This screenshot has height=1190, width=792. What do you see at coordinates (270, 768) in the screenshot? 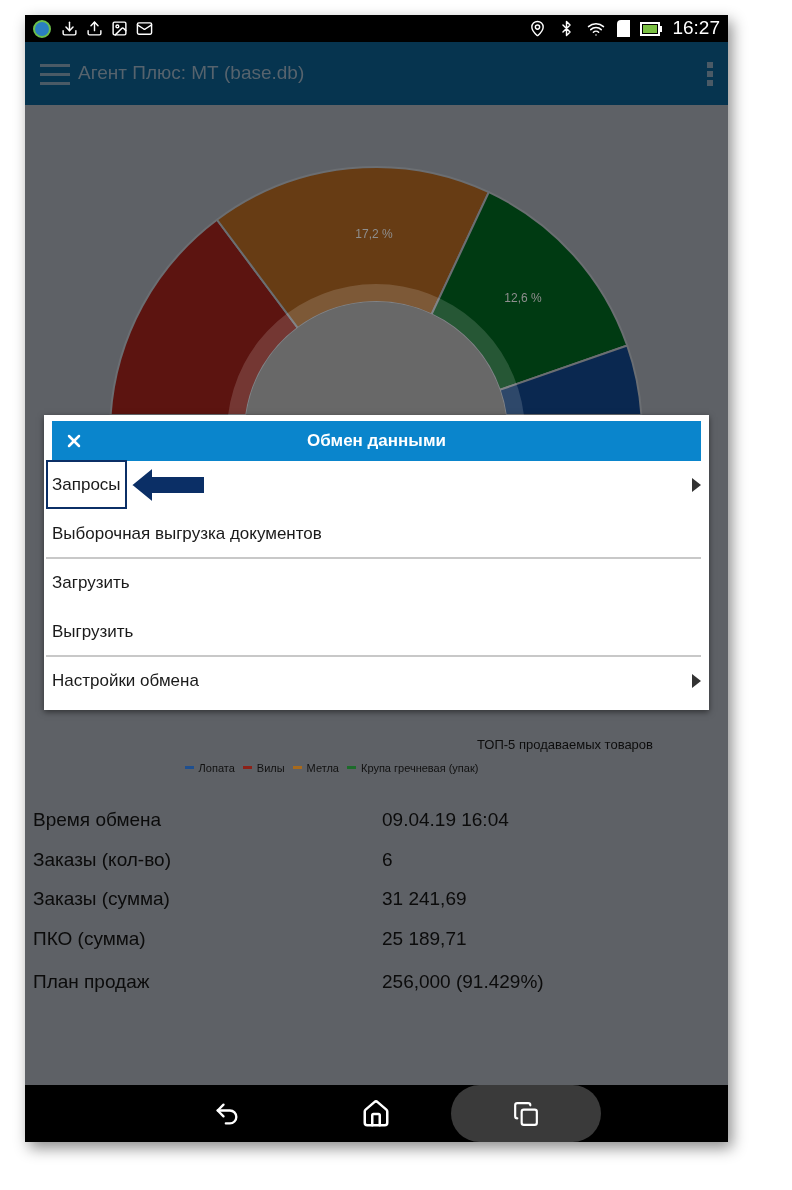
I see `legend-label: Вилы` at bounding box center [270, 768].